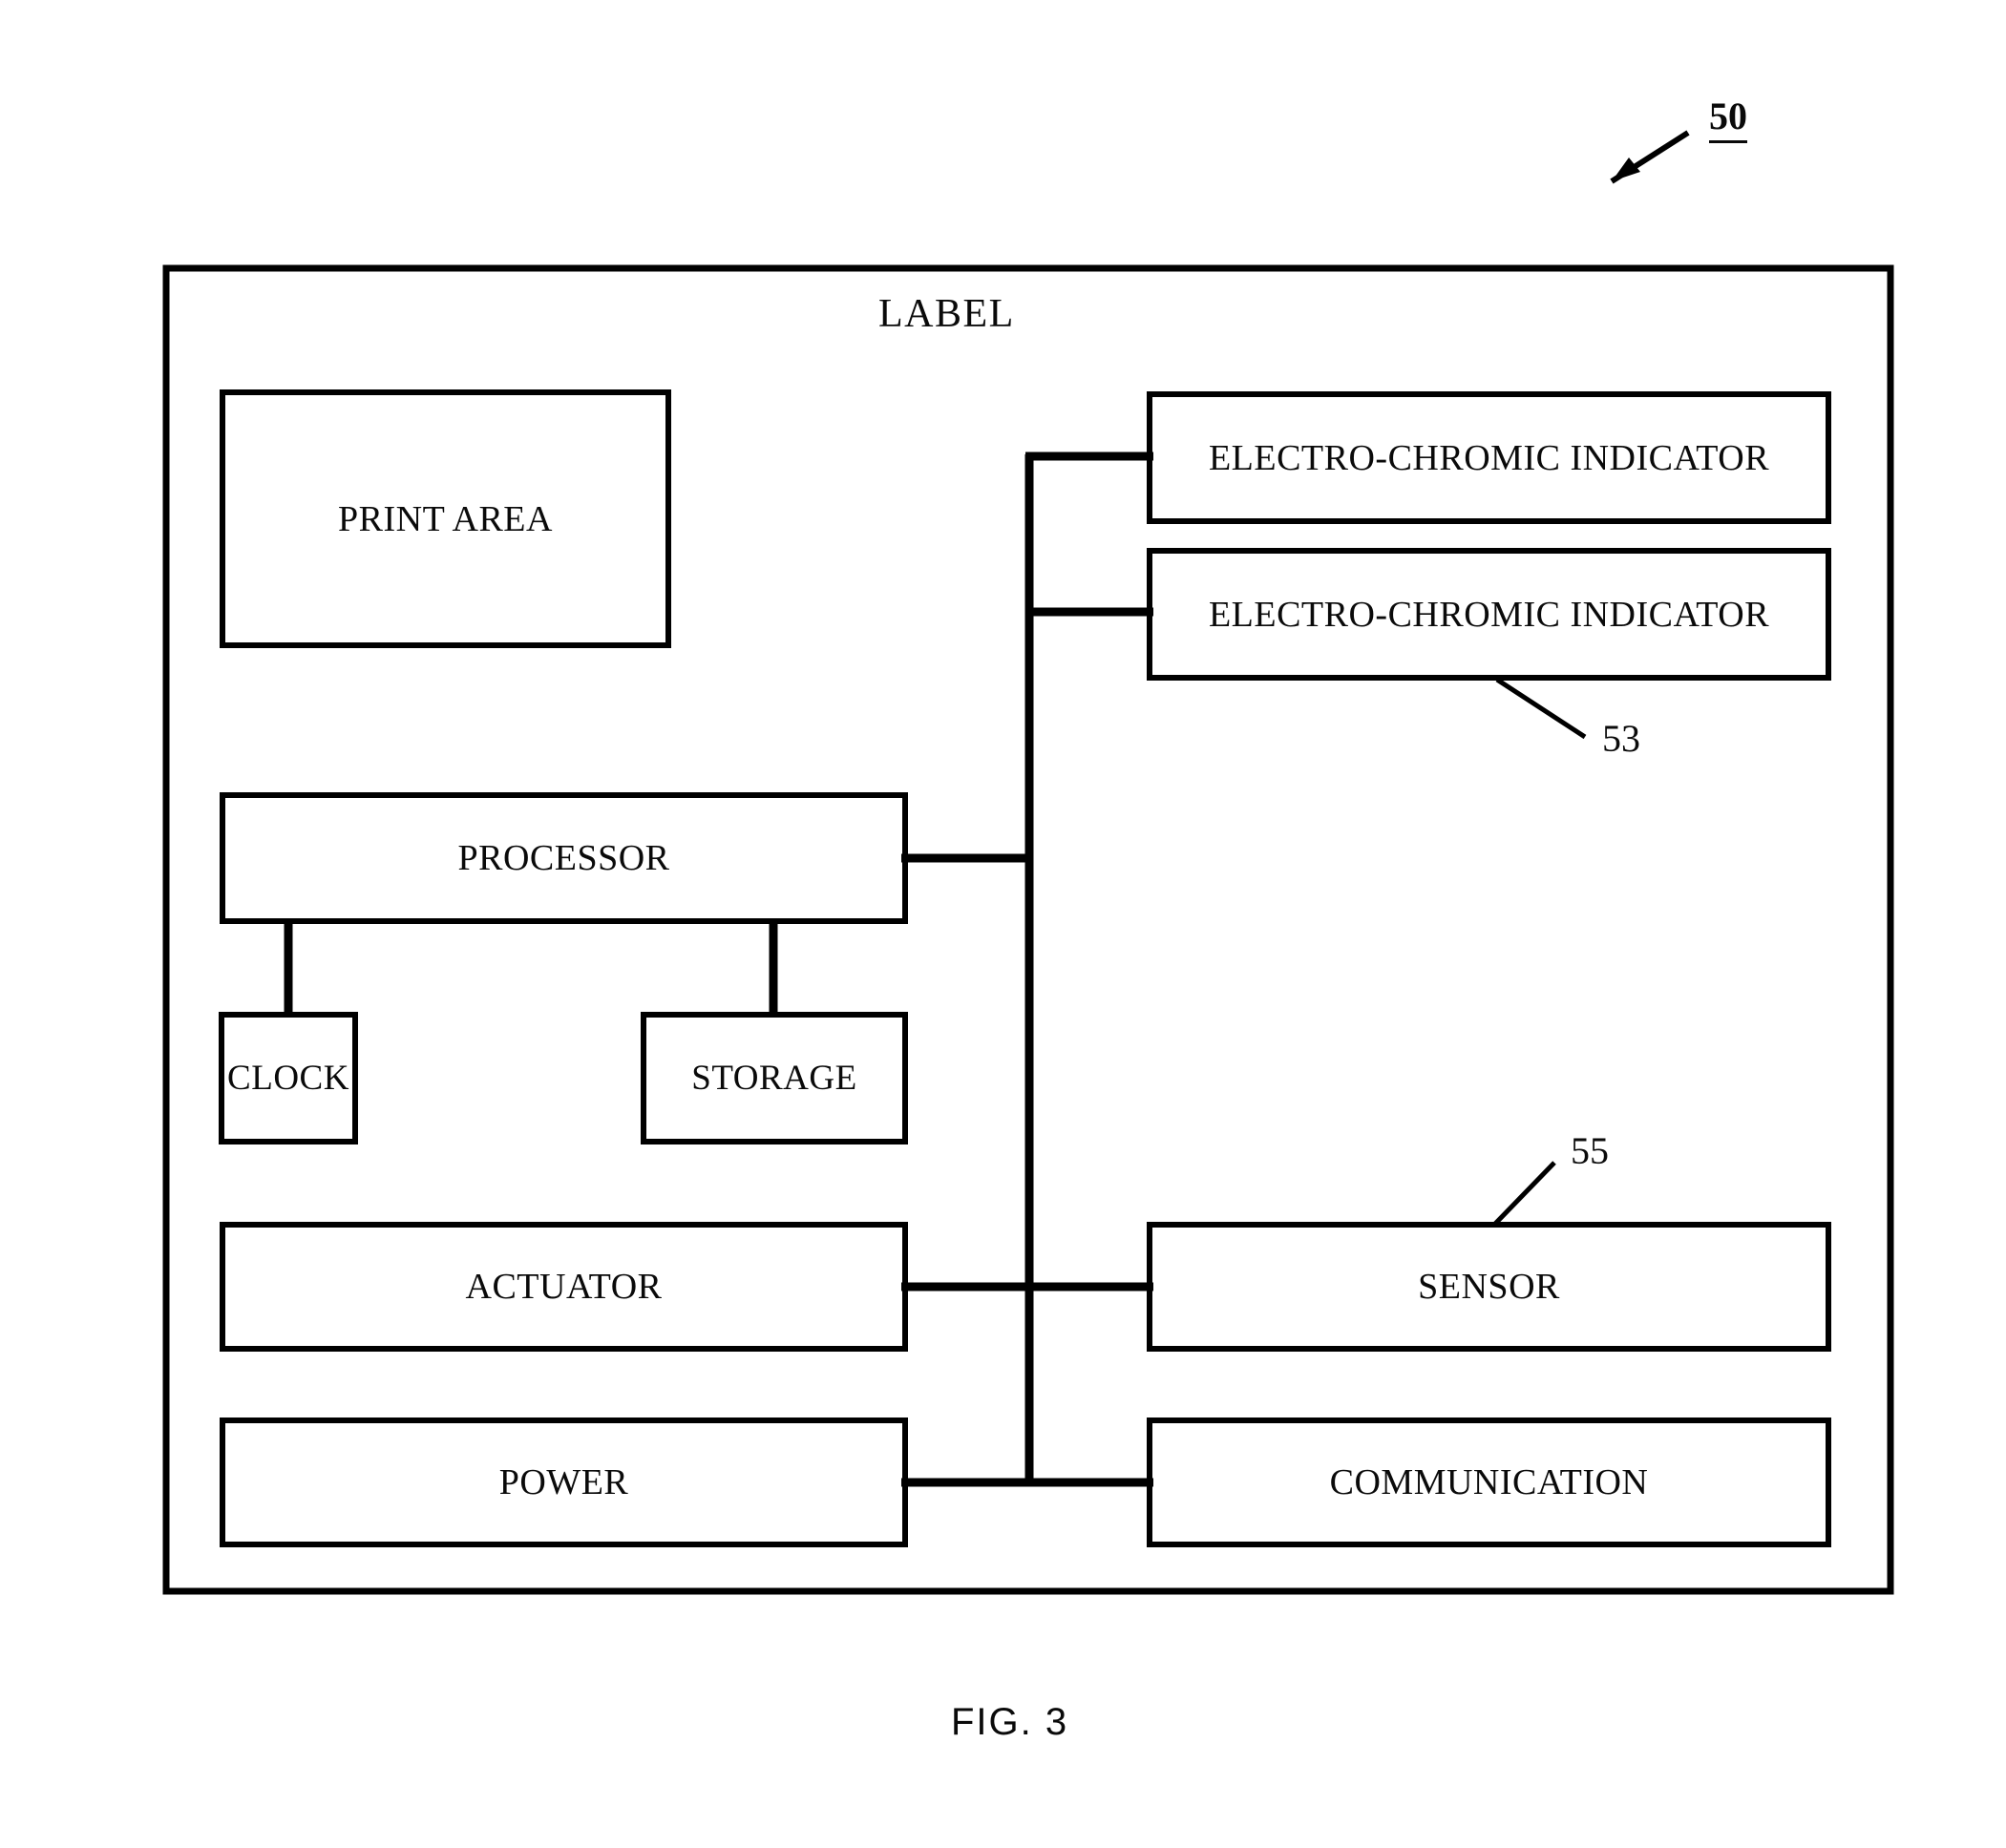  I want to click on print-area-box, so click(445, 519).